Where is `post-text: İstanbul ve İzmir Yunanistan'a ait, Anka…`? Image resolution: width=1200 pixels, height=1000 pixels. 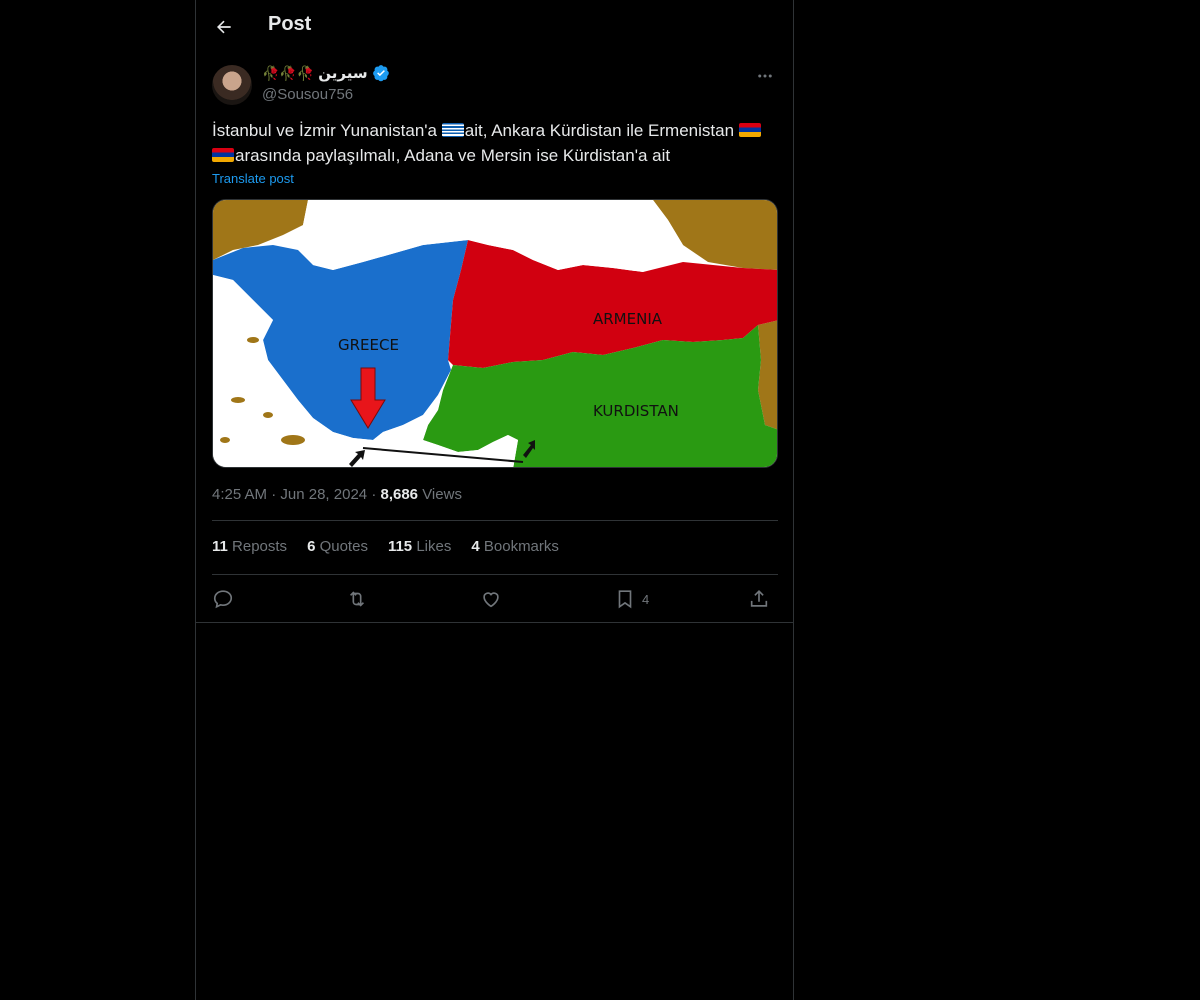 post-text: İstanbul ve İzmir Yunanistan'a ait, Anka… is located at coordinates (495, 143).